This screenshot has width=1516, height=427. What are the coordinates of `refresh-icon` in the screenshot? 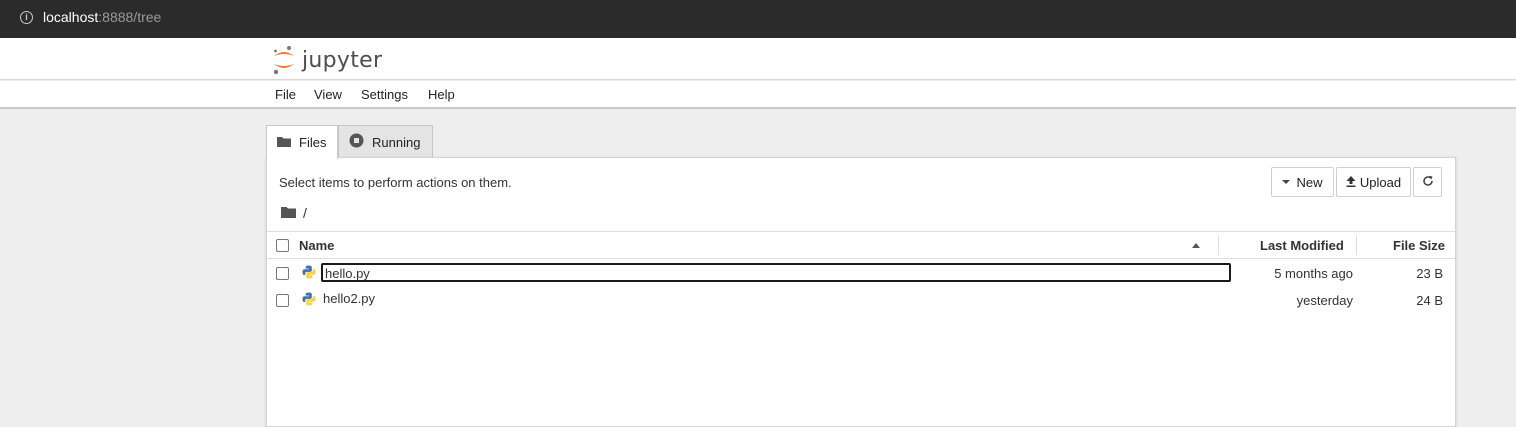 It's located at (1428, 182).